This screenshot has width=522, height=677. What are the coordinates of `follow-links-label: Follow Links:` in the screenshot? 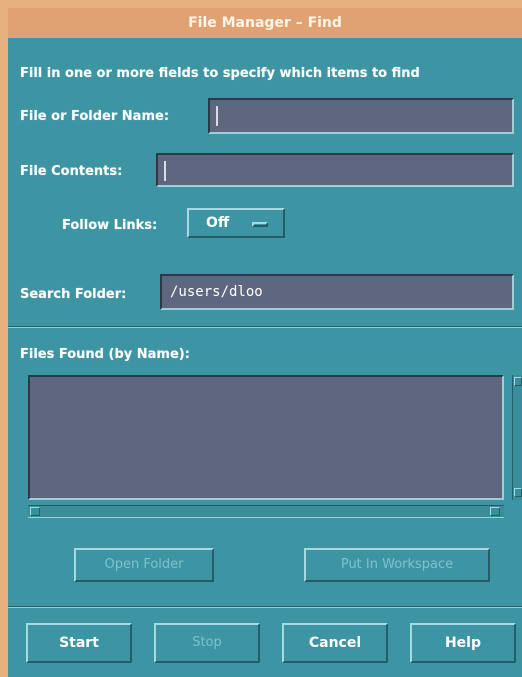 It's located at (110, 225).